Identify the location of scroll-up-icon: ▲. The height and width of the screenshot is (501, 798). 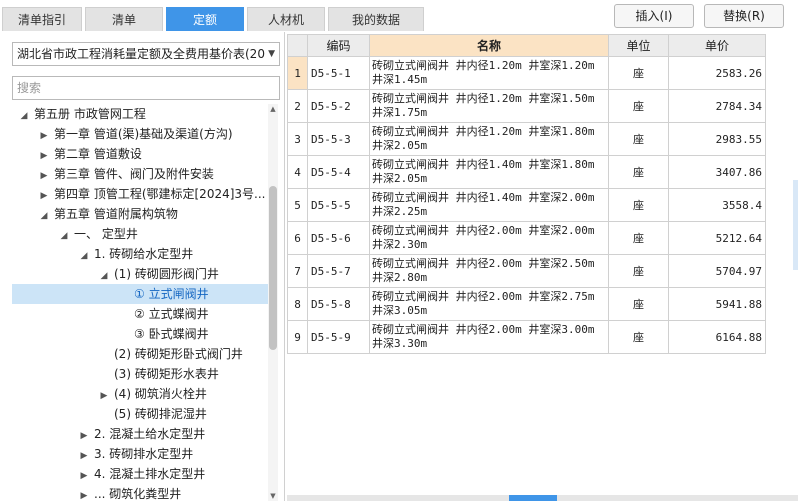
(273, 109).